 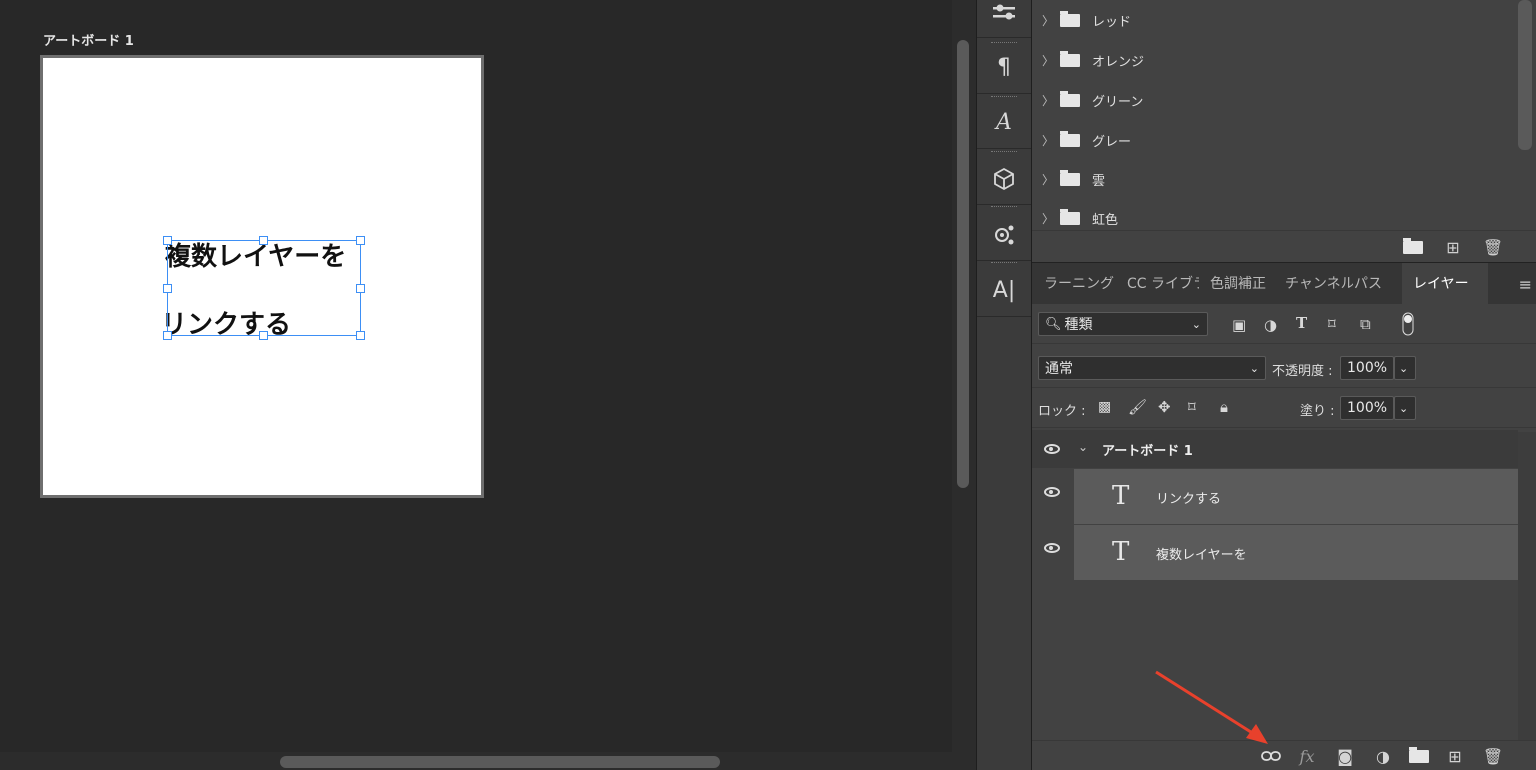 What do you see at coordinates (1453, 247) in the screenshot?
I see `new-swatch-icon: ⊞` at bounding box center [1453, 247].